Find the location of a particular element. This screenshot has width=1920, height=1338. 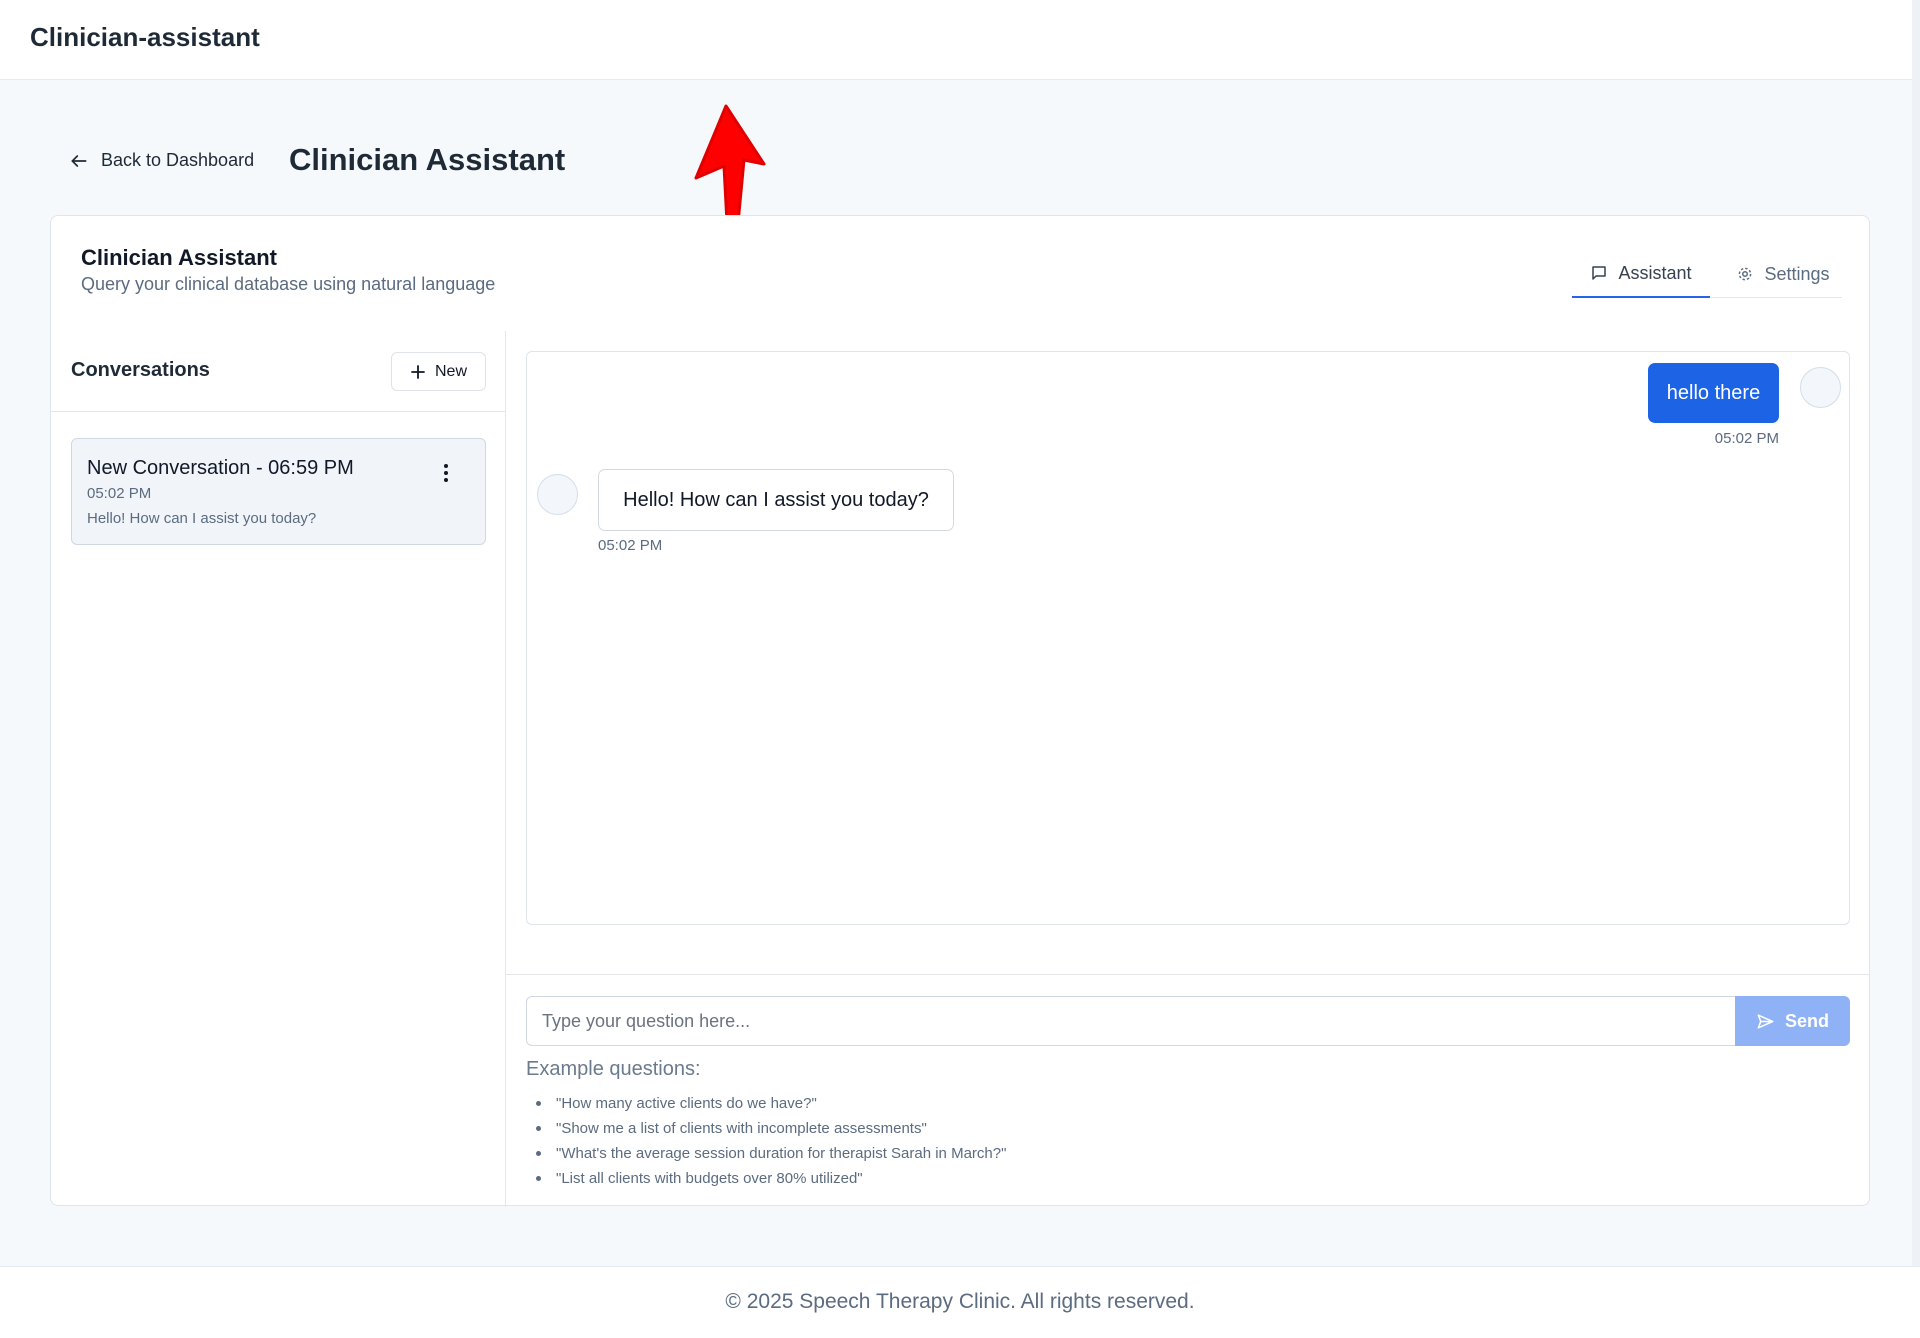

send-button-label: Send is located at coordinates (1806, 1020).